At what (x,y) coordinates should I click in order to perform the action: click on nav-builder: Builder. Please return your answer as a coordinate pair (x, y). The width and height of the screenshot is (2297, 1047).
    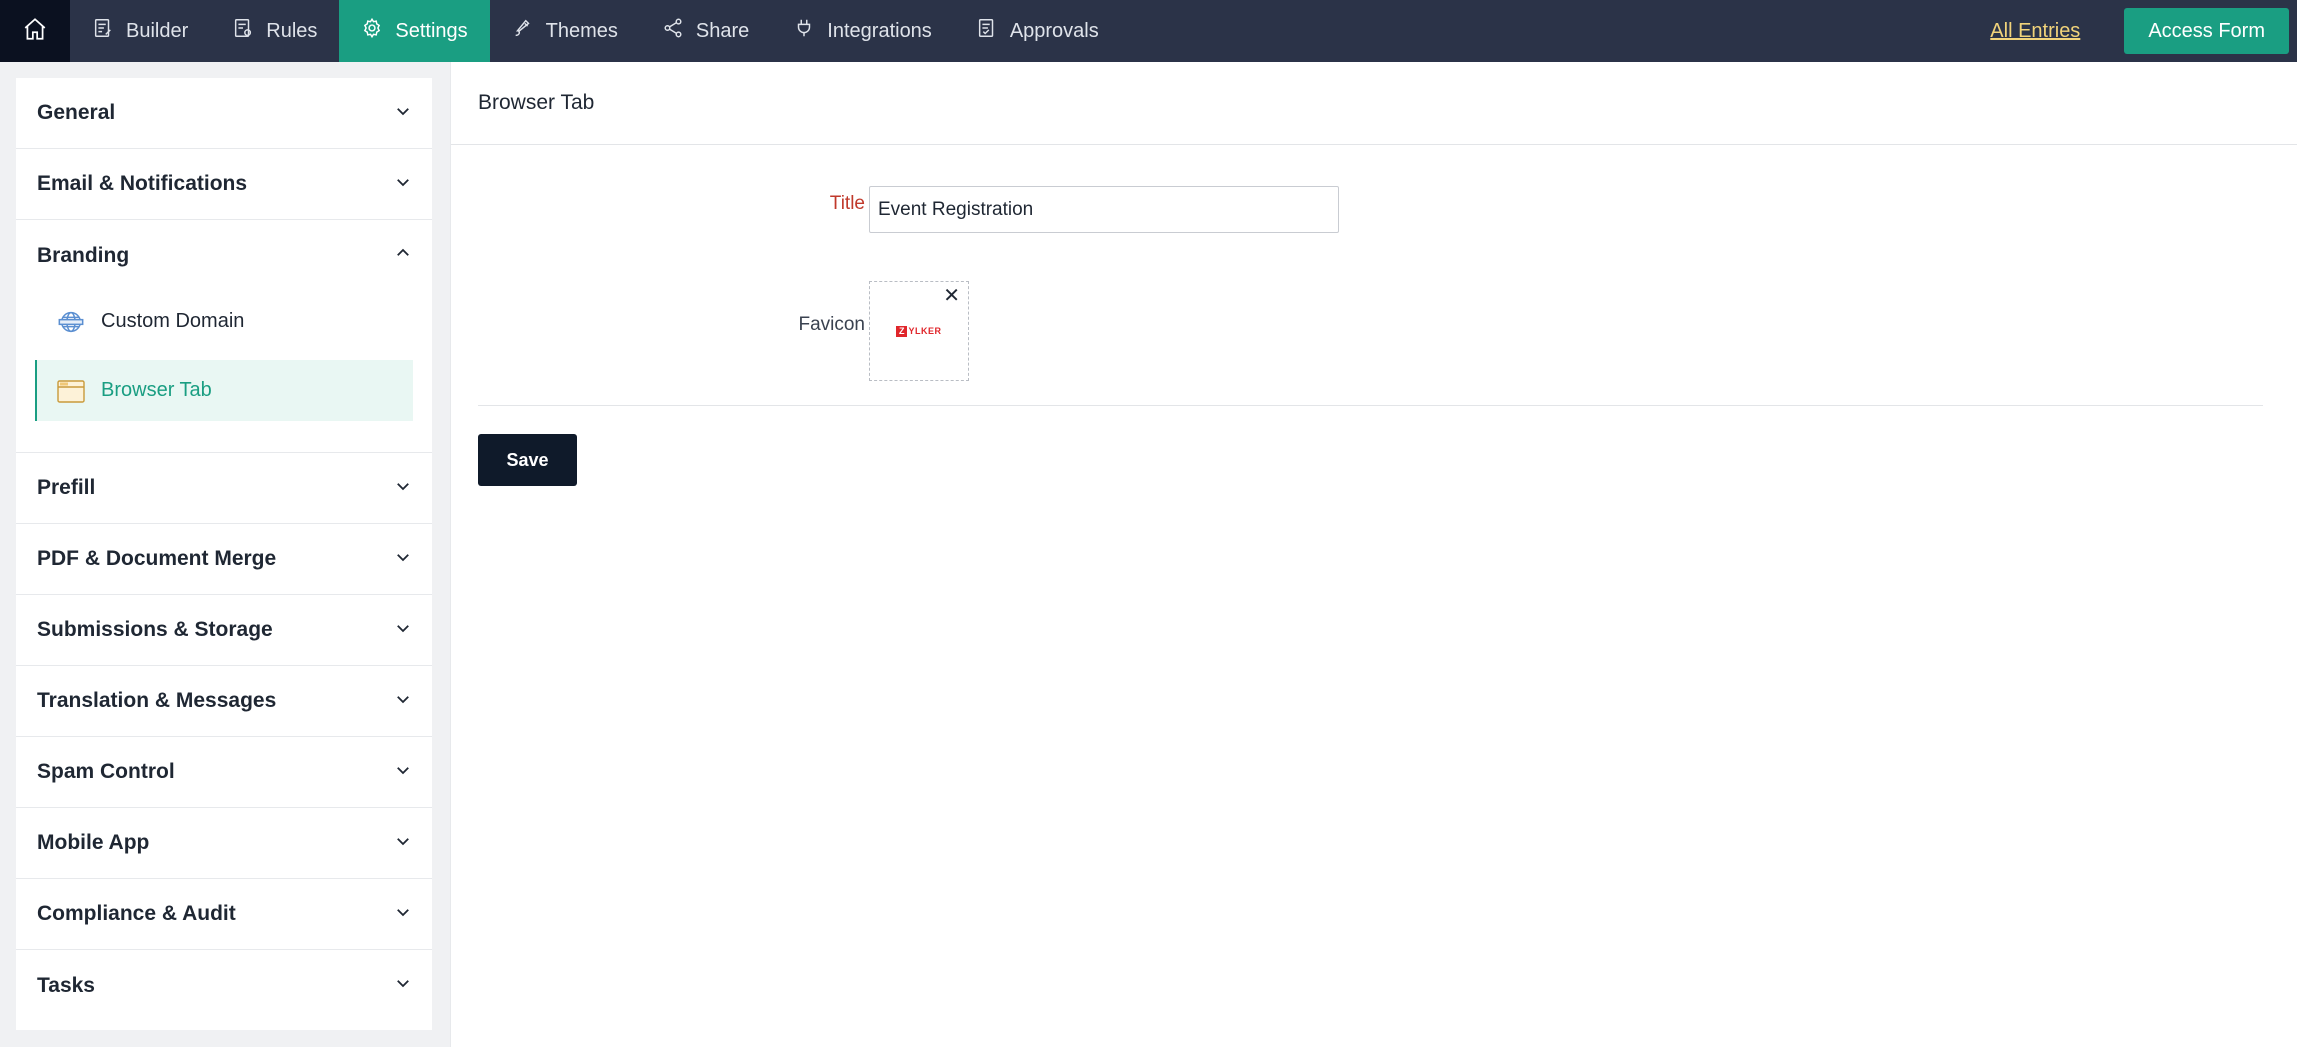
    Looking at the image, I should click on (140, 31).